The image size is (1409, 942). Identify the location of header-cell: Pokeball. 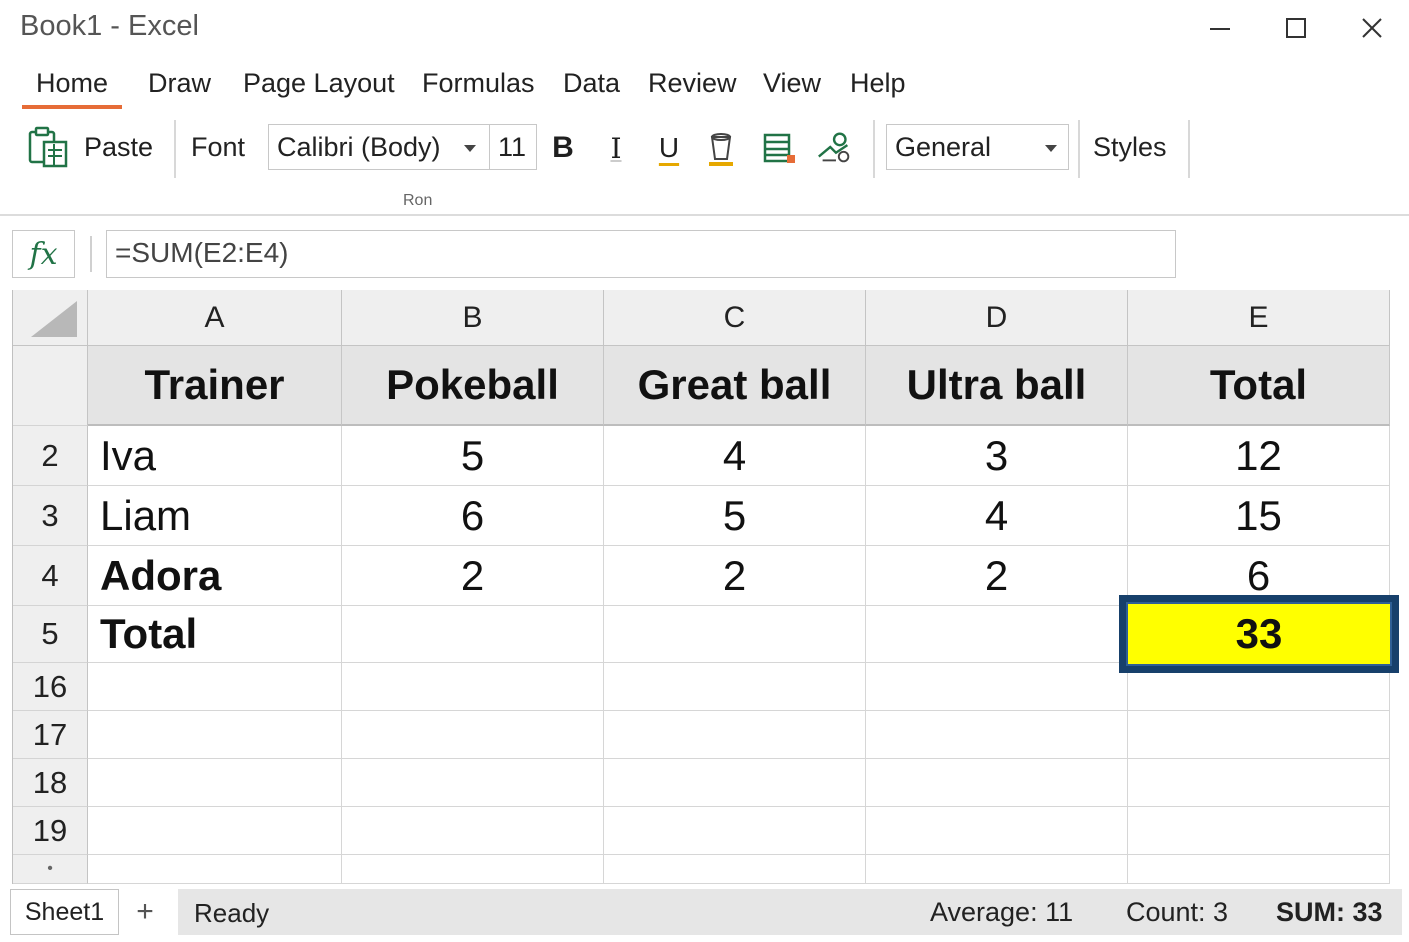
(473, 386).